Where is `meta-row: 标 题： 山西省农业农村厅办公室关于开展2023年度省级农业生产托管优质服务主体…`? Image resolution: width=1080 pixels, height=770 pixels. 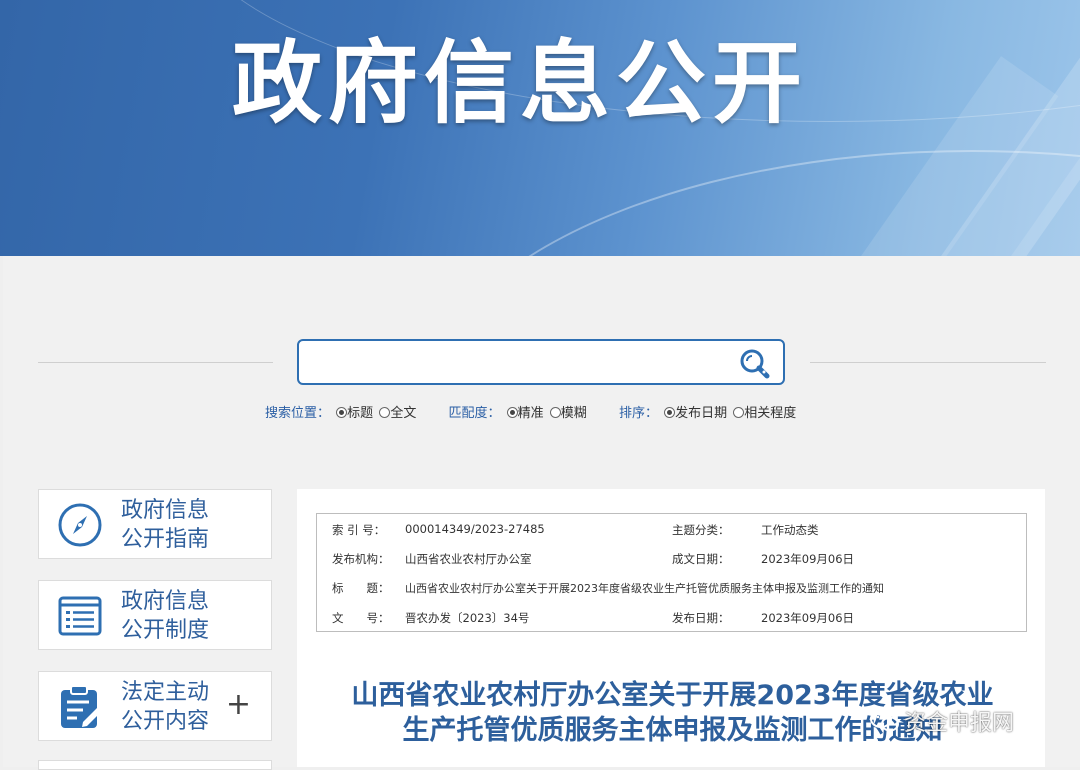 meta-row: 标 题： 山西省农业农村厅办公室关于开展2023年度省级农业生产托管优质服务主体… is located at coordinates (608, 588).